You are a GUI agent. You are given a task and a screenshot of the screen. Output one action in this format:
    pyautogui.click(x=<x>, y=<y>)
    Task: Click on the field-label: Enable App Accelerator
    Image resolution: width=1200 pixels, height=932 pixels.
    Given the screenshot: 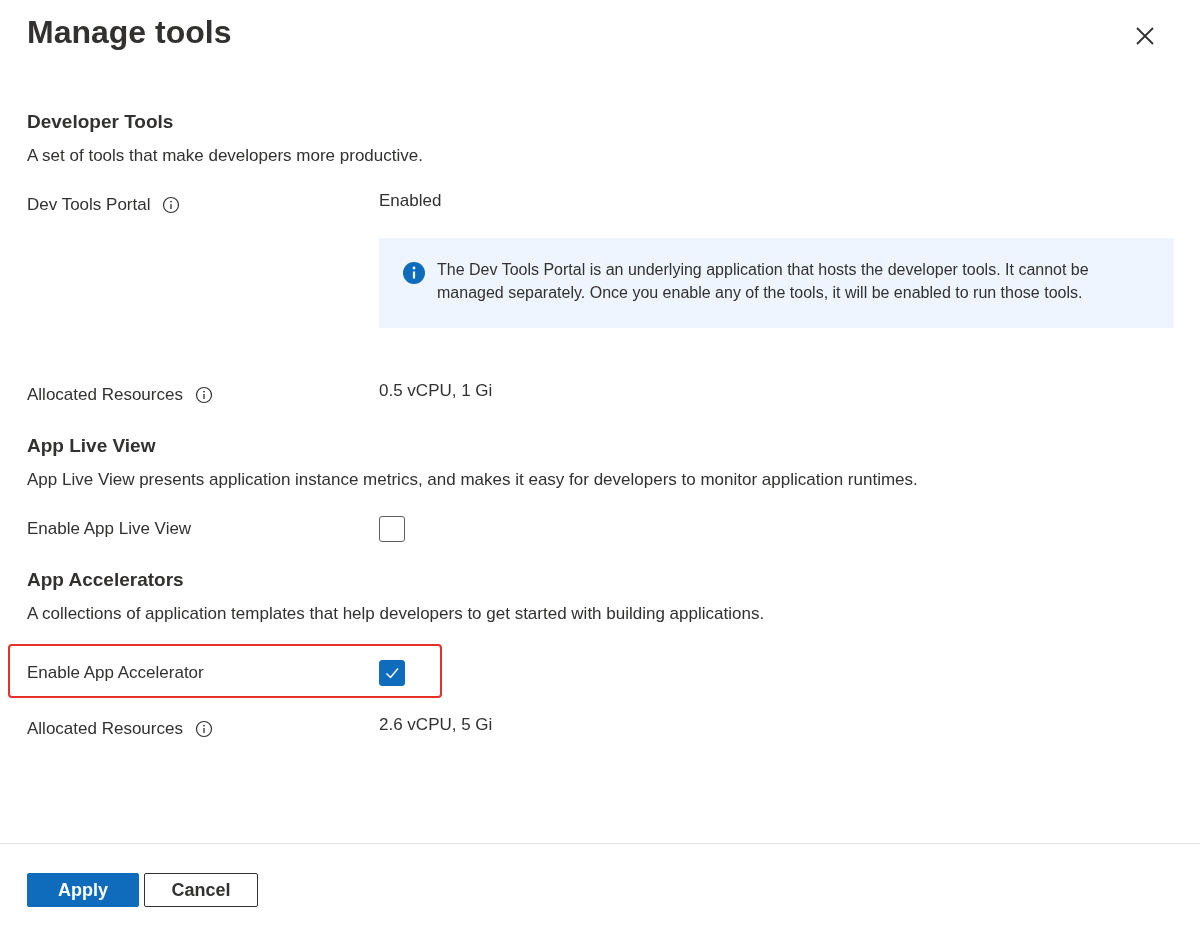 What is the action you would take?
    pyautogui.click(x=115, y=673)
    